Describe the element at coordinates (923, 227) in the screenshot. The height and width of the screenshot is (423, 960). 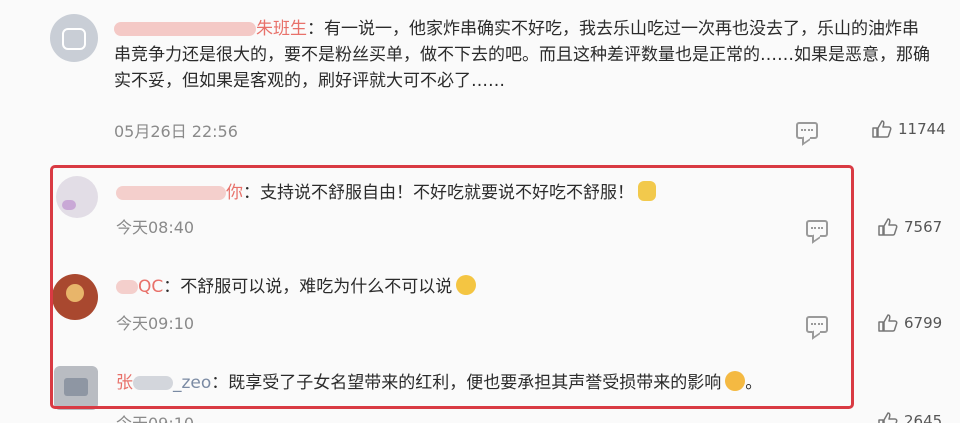
I see `like-count: 7567` at that location.